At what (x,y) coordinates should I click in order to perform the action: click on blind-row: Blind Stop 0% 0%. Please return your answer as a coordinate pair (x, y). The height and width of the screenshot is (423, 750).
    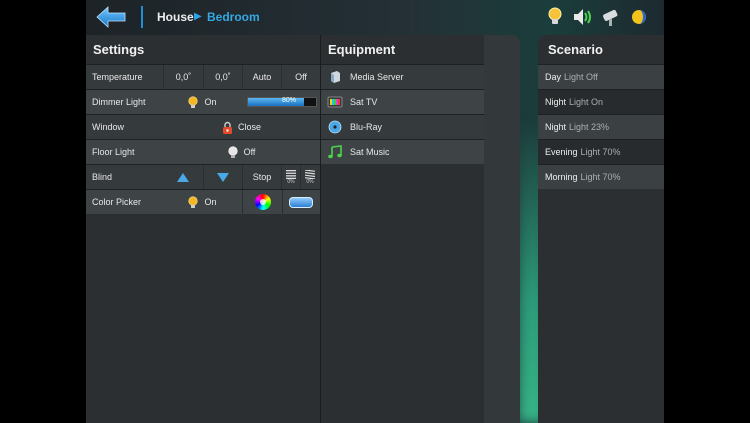
    Looking at the image, I should click on (203, 176).